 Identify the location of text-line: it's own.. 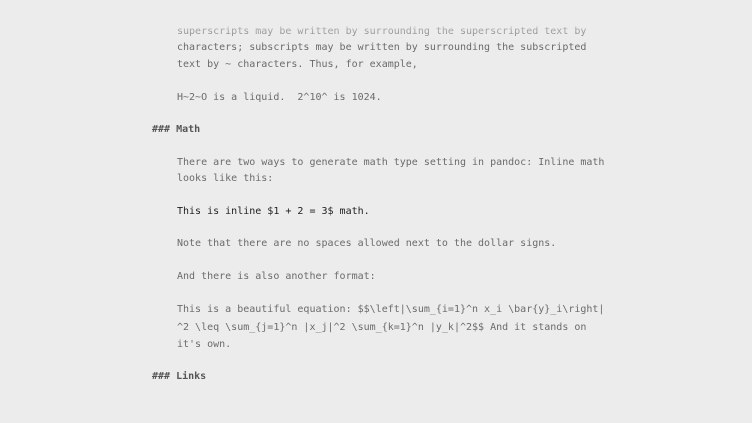
(204, 345).